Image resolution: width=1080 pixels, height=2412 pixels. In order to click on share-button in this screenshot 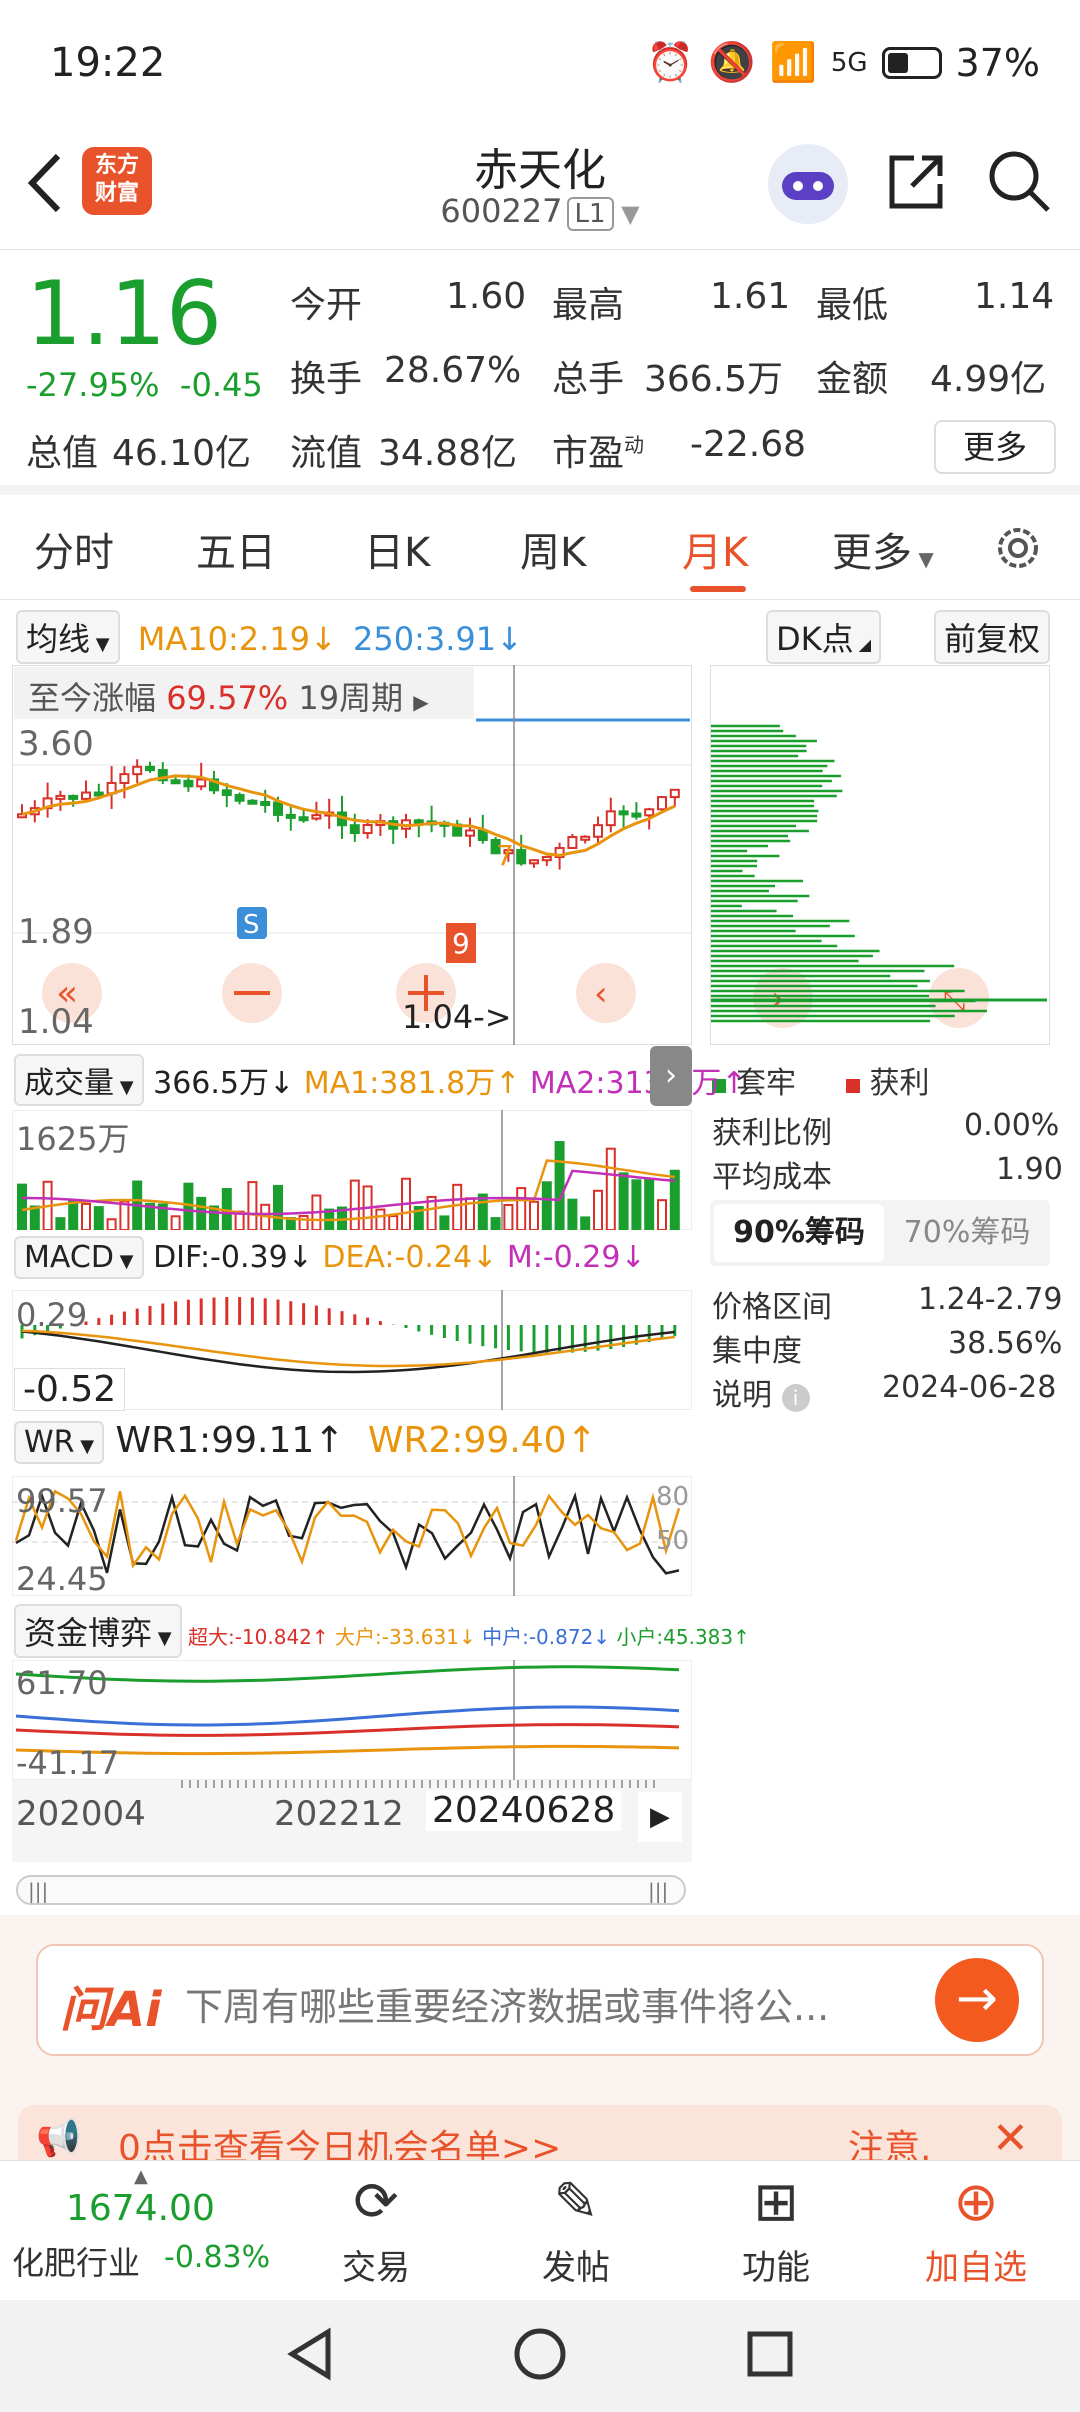, I will do `click(916, 184)`.